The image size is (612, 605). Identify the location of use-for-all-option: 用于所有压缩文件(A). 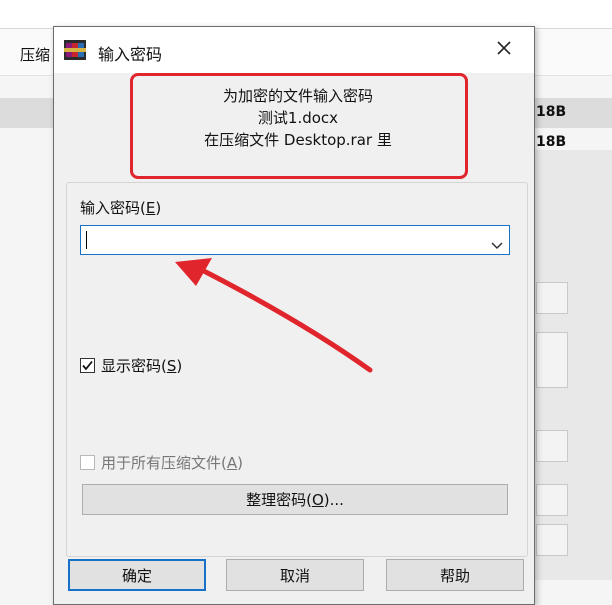
(161, 462).